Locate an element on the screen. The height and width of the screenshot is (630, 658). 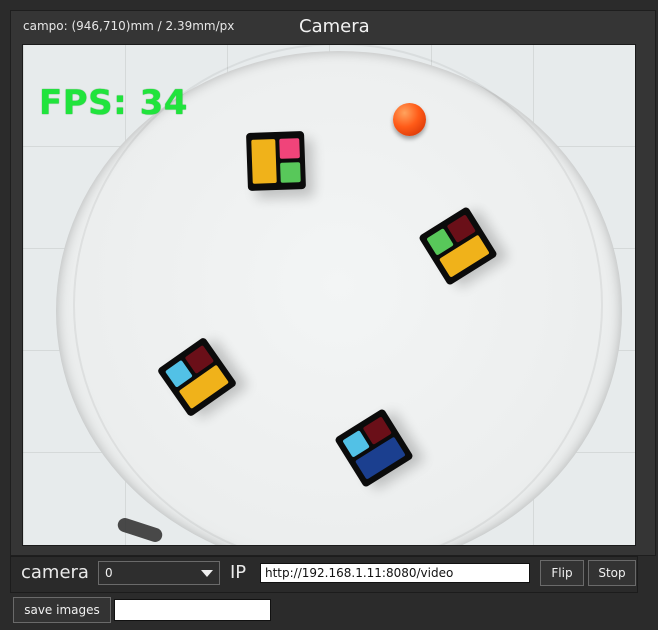
color-cube is located at coordinates (276, 161).